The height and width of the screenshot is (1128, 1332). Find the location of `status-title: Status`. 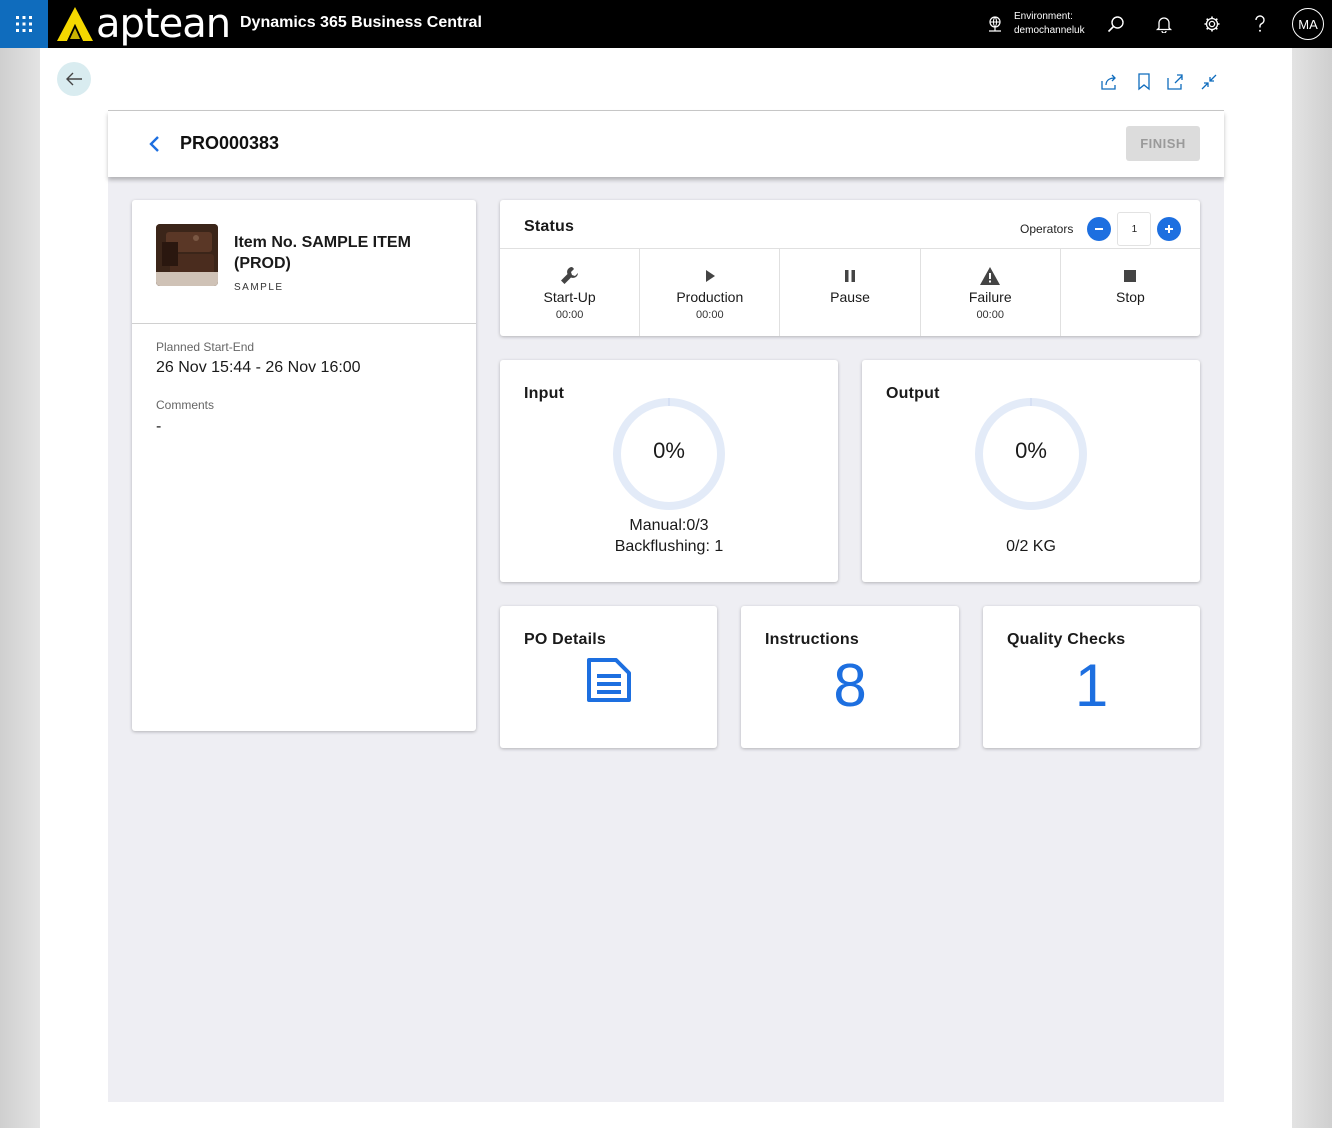

status-title: Status is located at coordinates (549, 226).